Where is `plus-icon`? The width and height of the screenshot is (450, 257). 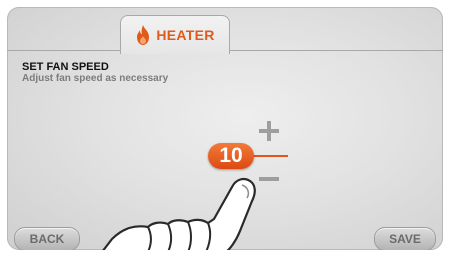
plus-icon is located at coordinates (269, 131).